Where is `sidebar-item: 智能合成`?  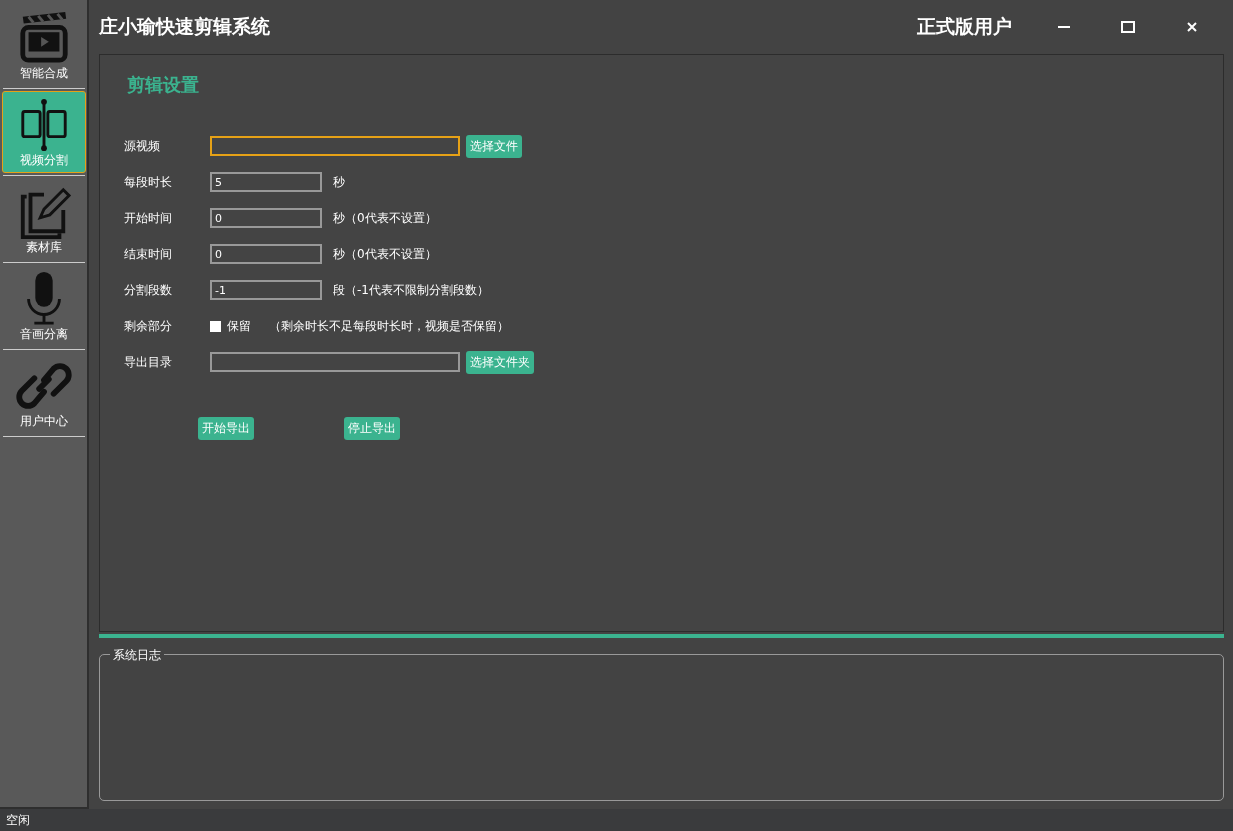 sidebar-item: 智能合成 is located at coordinates (43, 45).